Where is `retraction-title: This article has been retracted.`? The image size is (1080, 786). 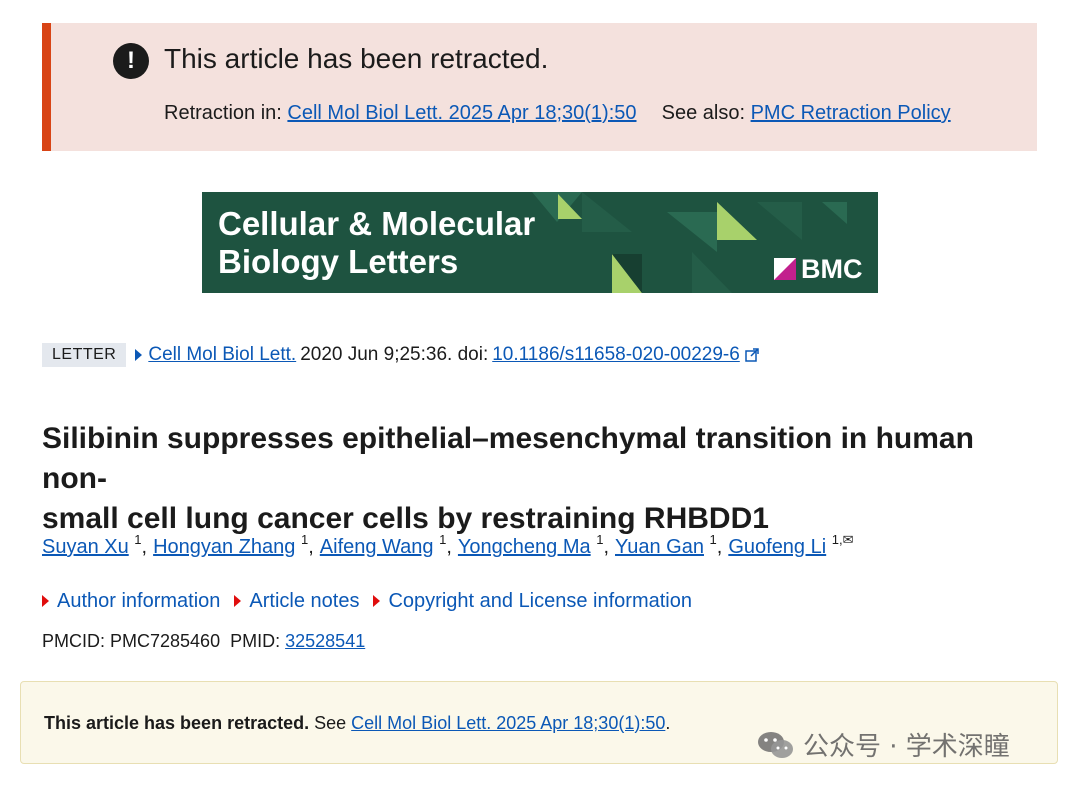
retraction-title: This article has been retracted. is located at coordinates (356, 58).